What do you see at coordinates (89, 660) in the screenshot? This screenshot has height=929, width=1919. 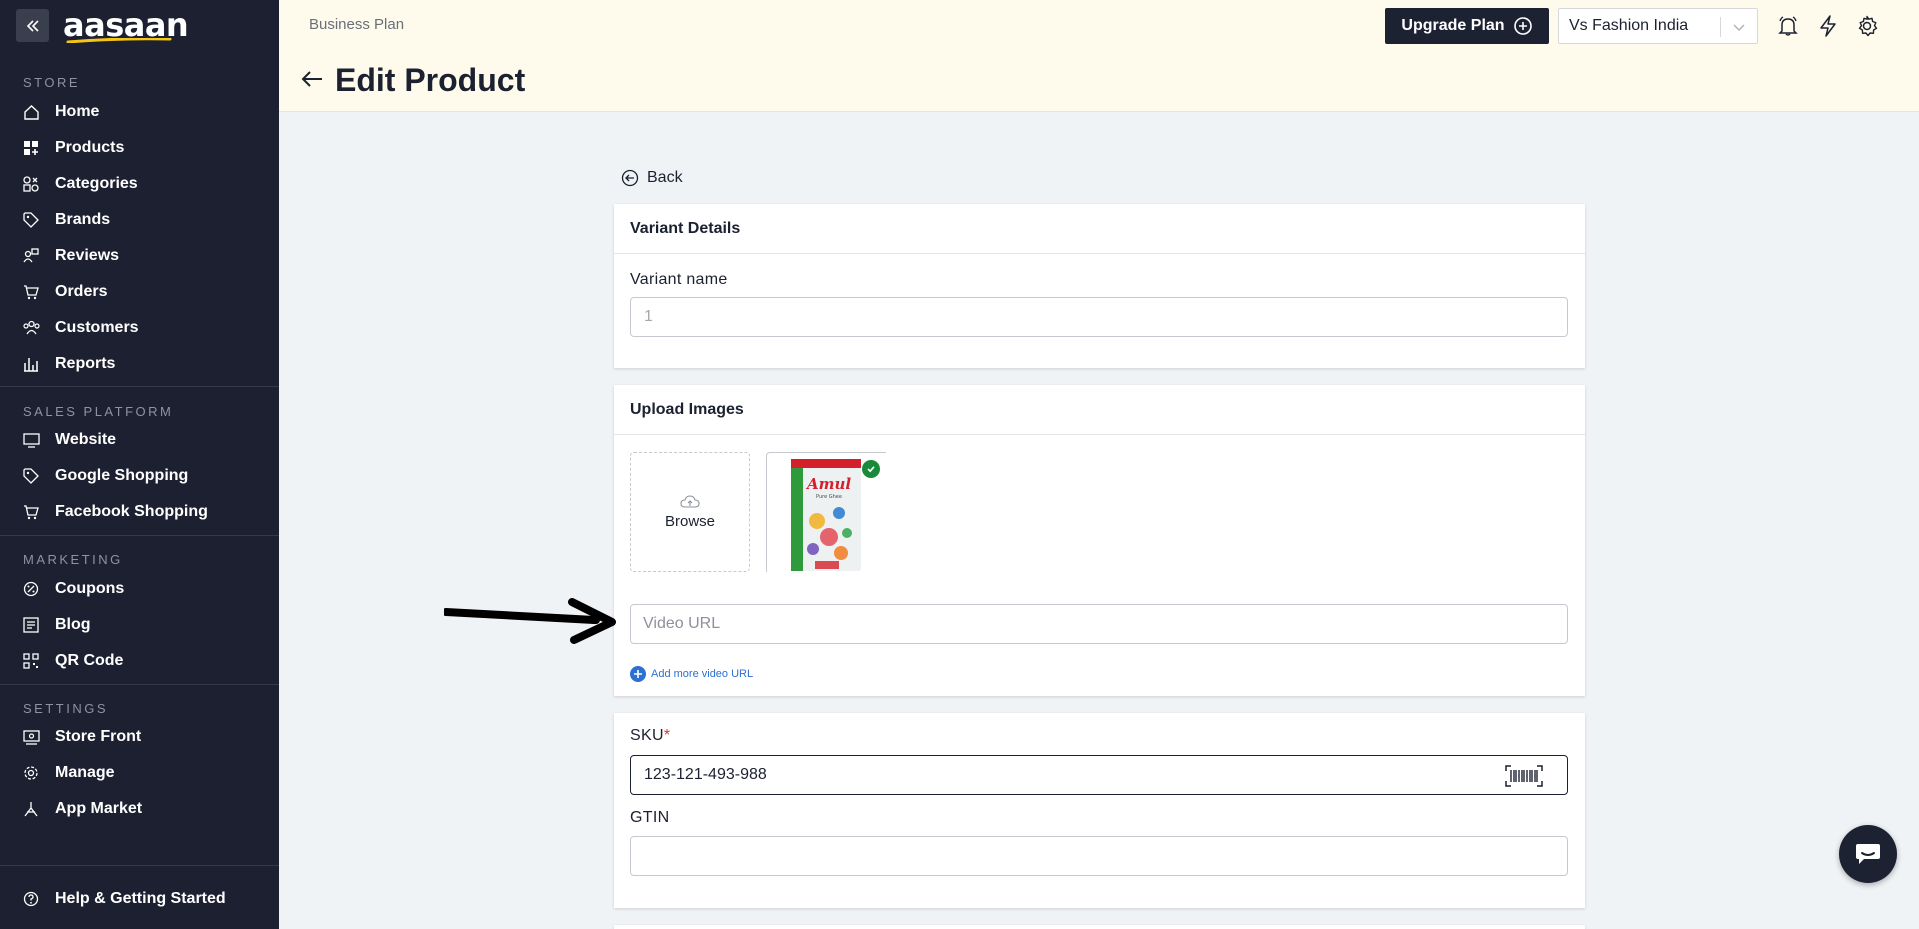 I see `nav-qr-code-label: QR Code` at bounding box center [89, 660].